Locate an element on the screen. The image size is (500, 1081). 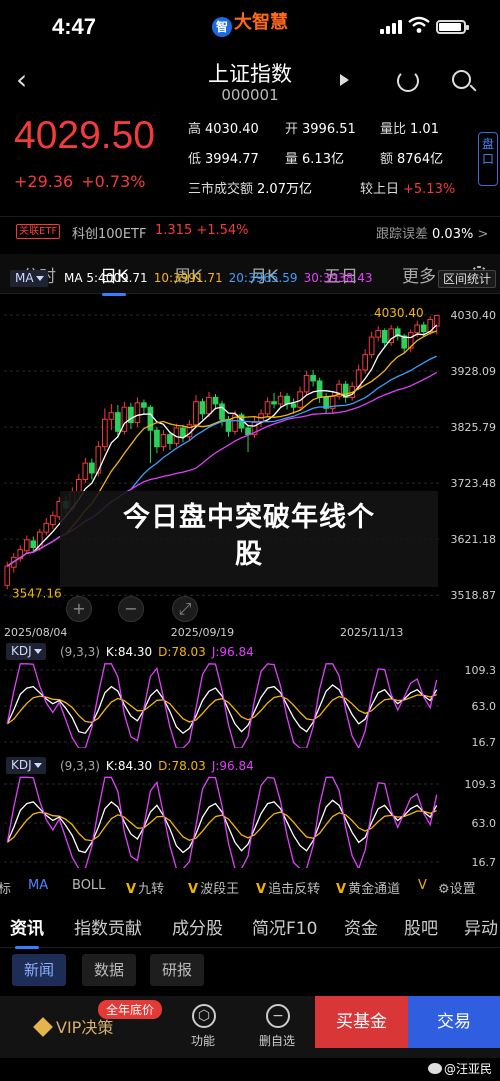
caption-text: 今日盘中突破年线个 股 is located at coordinates (249, 536).